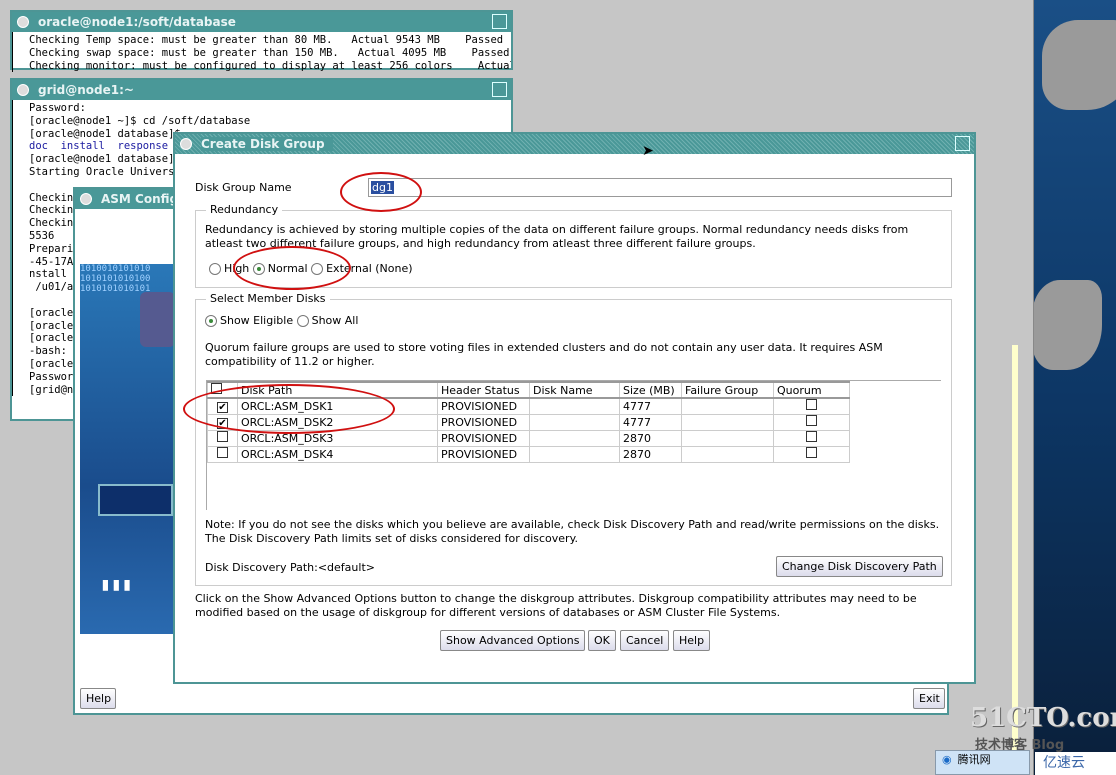 The image size is (1116, 775). I want to click on terminal-line: Password:, so click(57, 108).